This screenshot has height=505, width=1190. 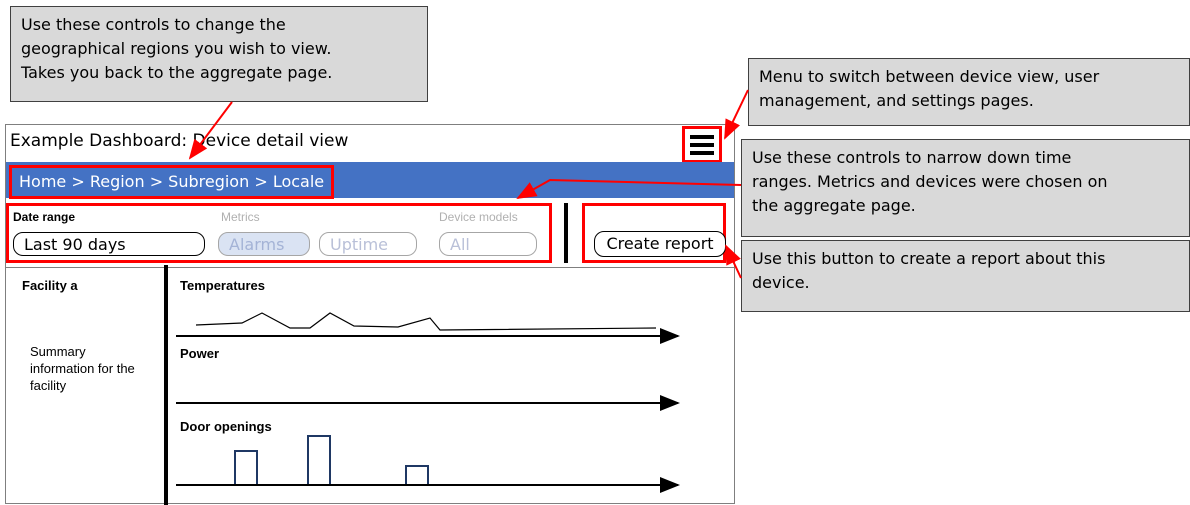 What do you see at coordinates (210, 130) in the screenshot?
I see `connector-regions` at bounding box center [210, 130].